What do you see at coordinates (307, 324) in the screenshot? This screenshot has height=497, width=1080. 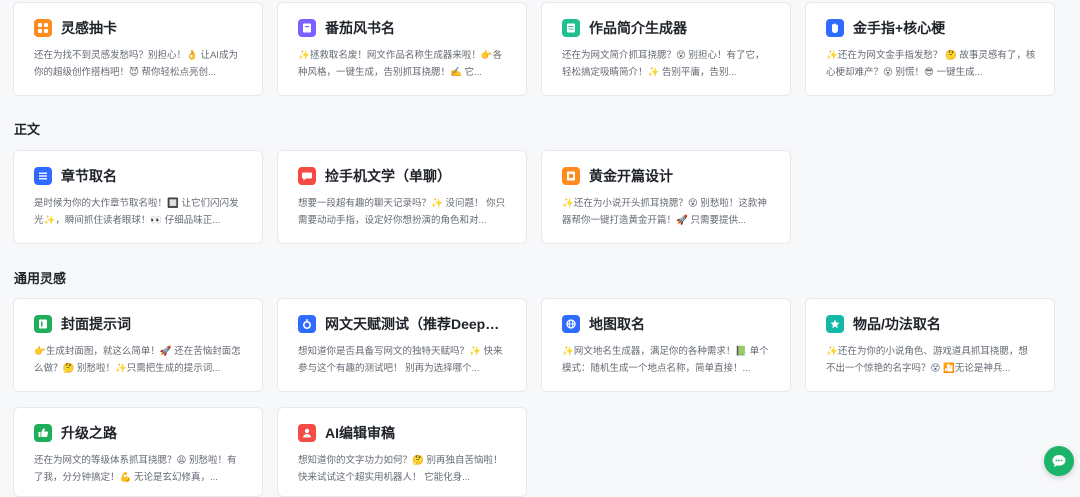 I see `test-icon` at bounding box center [307, 324].